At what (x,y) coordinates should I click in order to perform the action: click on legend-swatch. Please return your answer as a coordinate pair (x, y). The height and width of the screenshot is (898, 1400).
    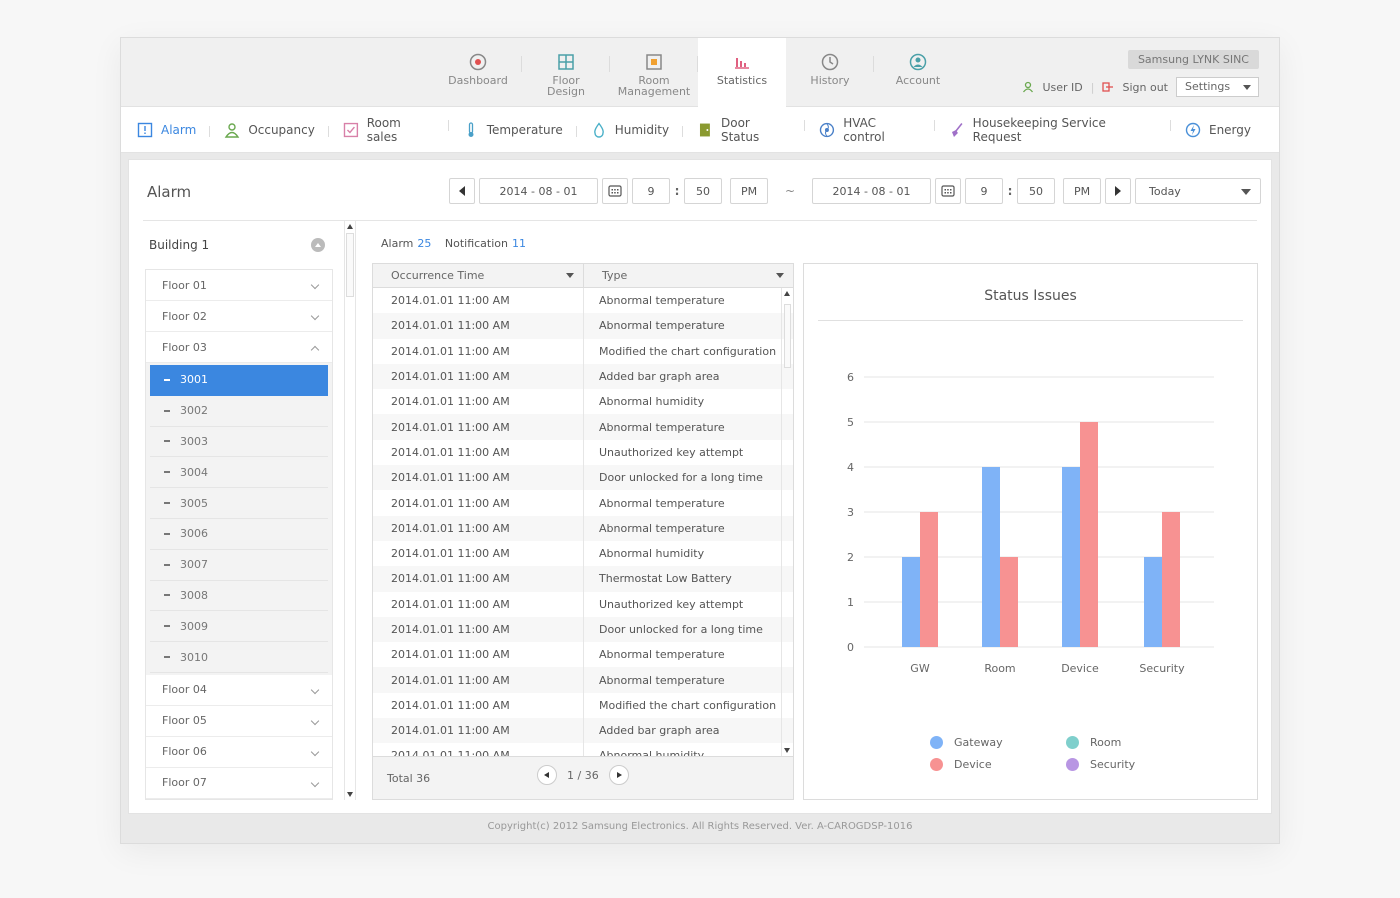
    Looking at the image, I should click on (936, 742).